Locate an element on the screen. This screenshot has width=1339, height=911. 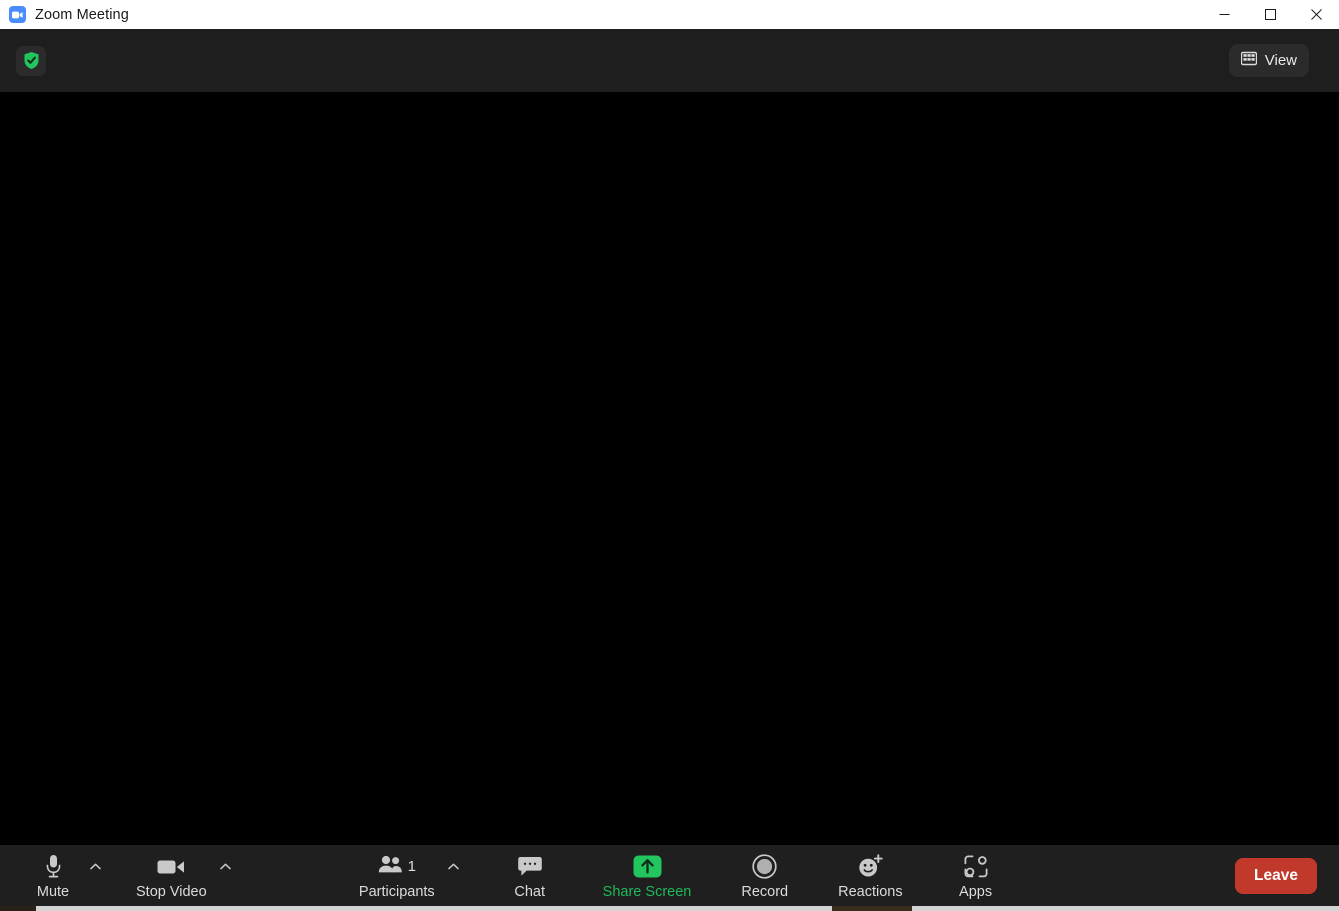
people-icon-row: 1 is located at coordinates (397, 867).